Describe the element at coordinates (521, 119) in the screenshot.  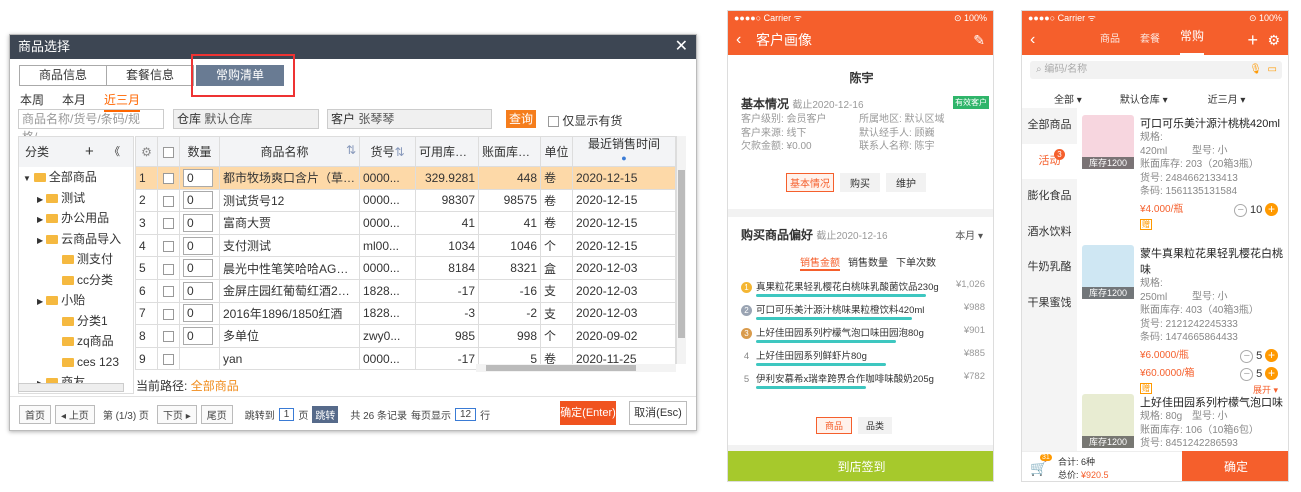
I see `query-button: 查询` at that location.